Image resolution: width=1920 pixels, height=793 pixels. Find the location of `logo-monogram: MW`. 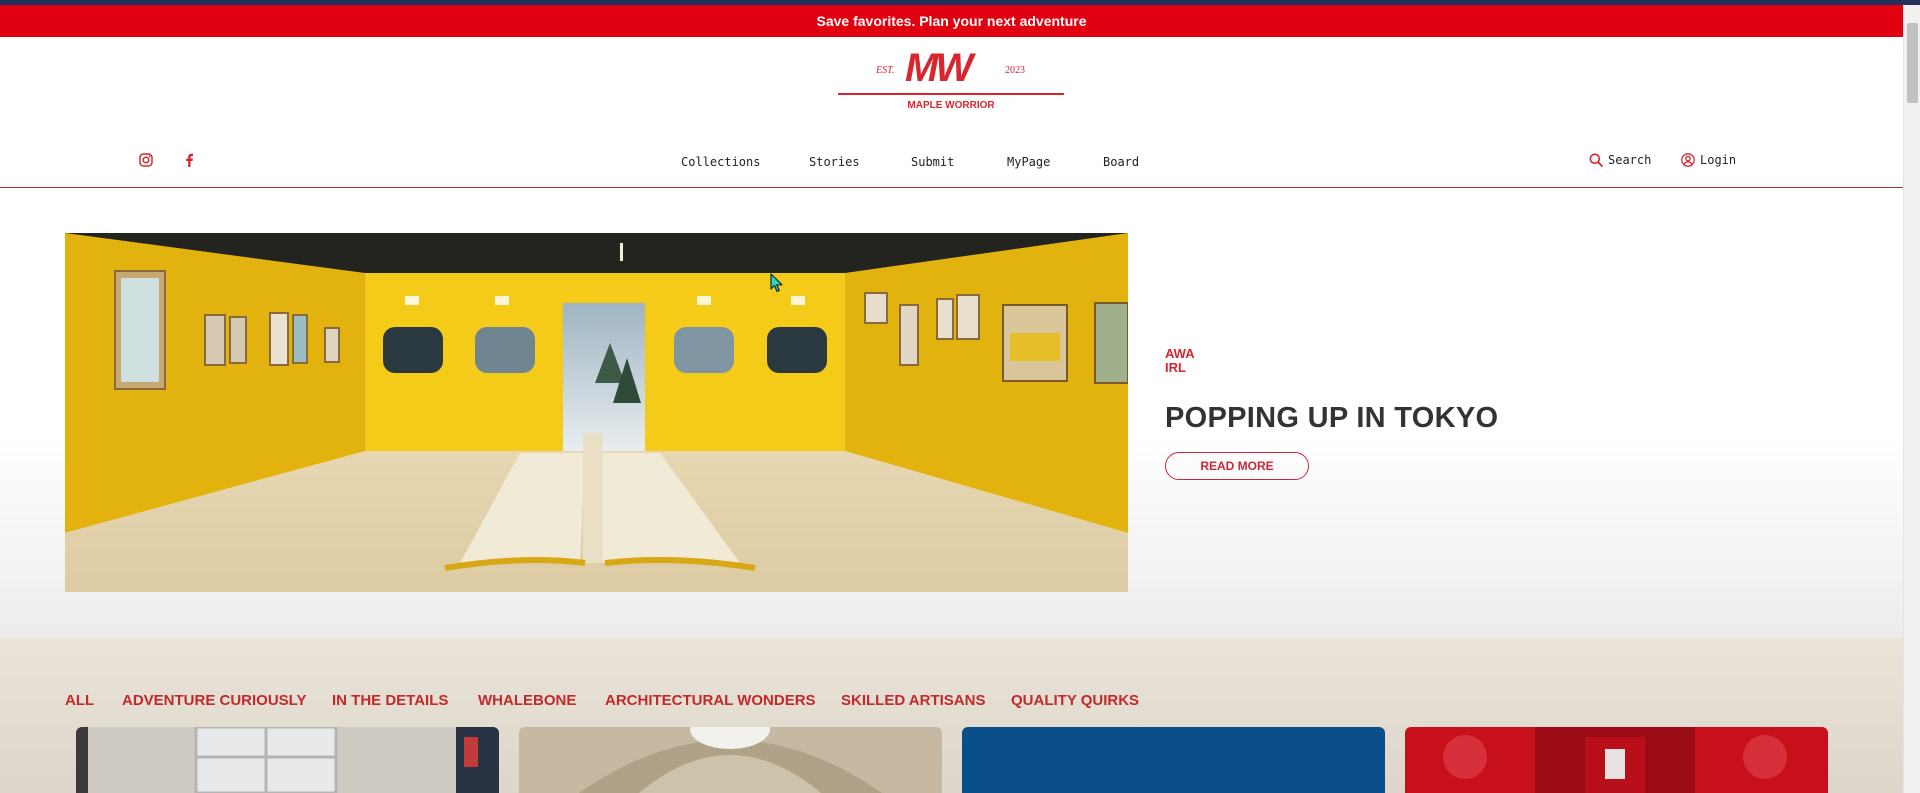

logo-monogram: MW is located at coordinates (939, 68).